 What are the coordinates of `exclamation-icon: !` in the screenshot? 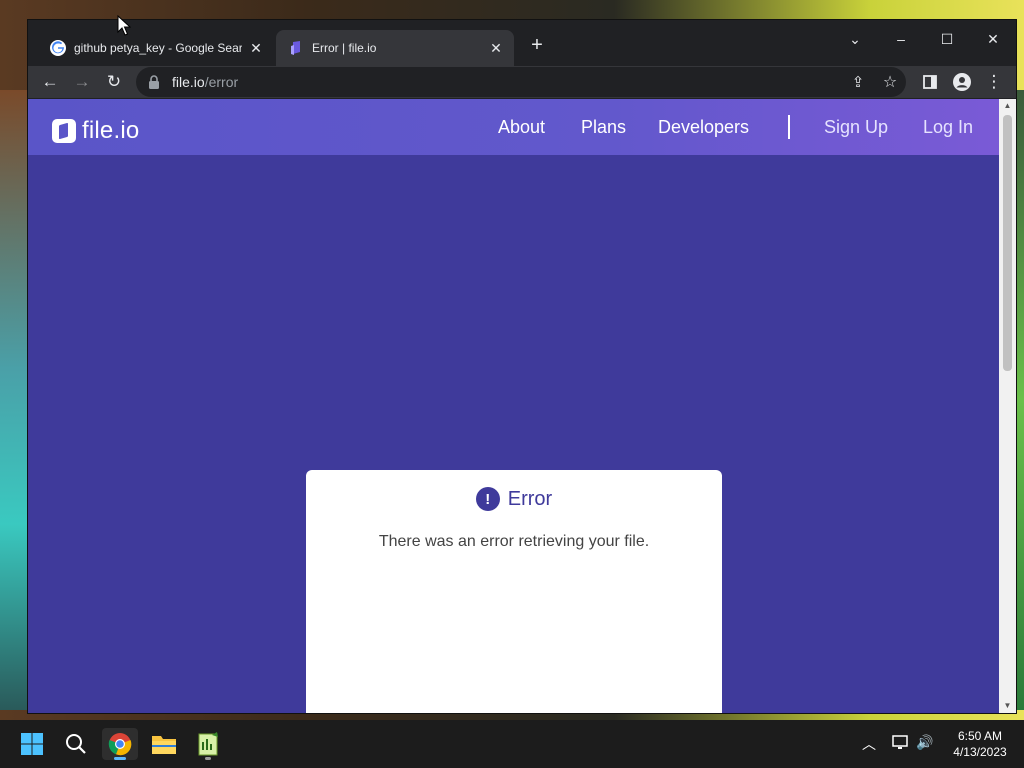 It's located at (487, 499).